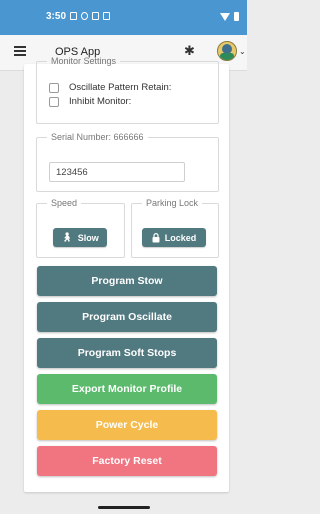 This screenshot has height=514, width=320. What do you see at coordinates (236, 16) in the screenshot?
I see `battery-icon` at bounding box center [236, 16].